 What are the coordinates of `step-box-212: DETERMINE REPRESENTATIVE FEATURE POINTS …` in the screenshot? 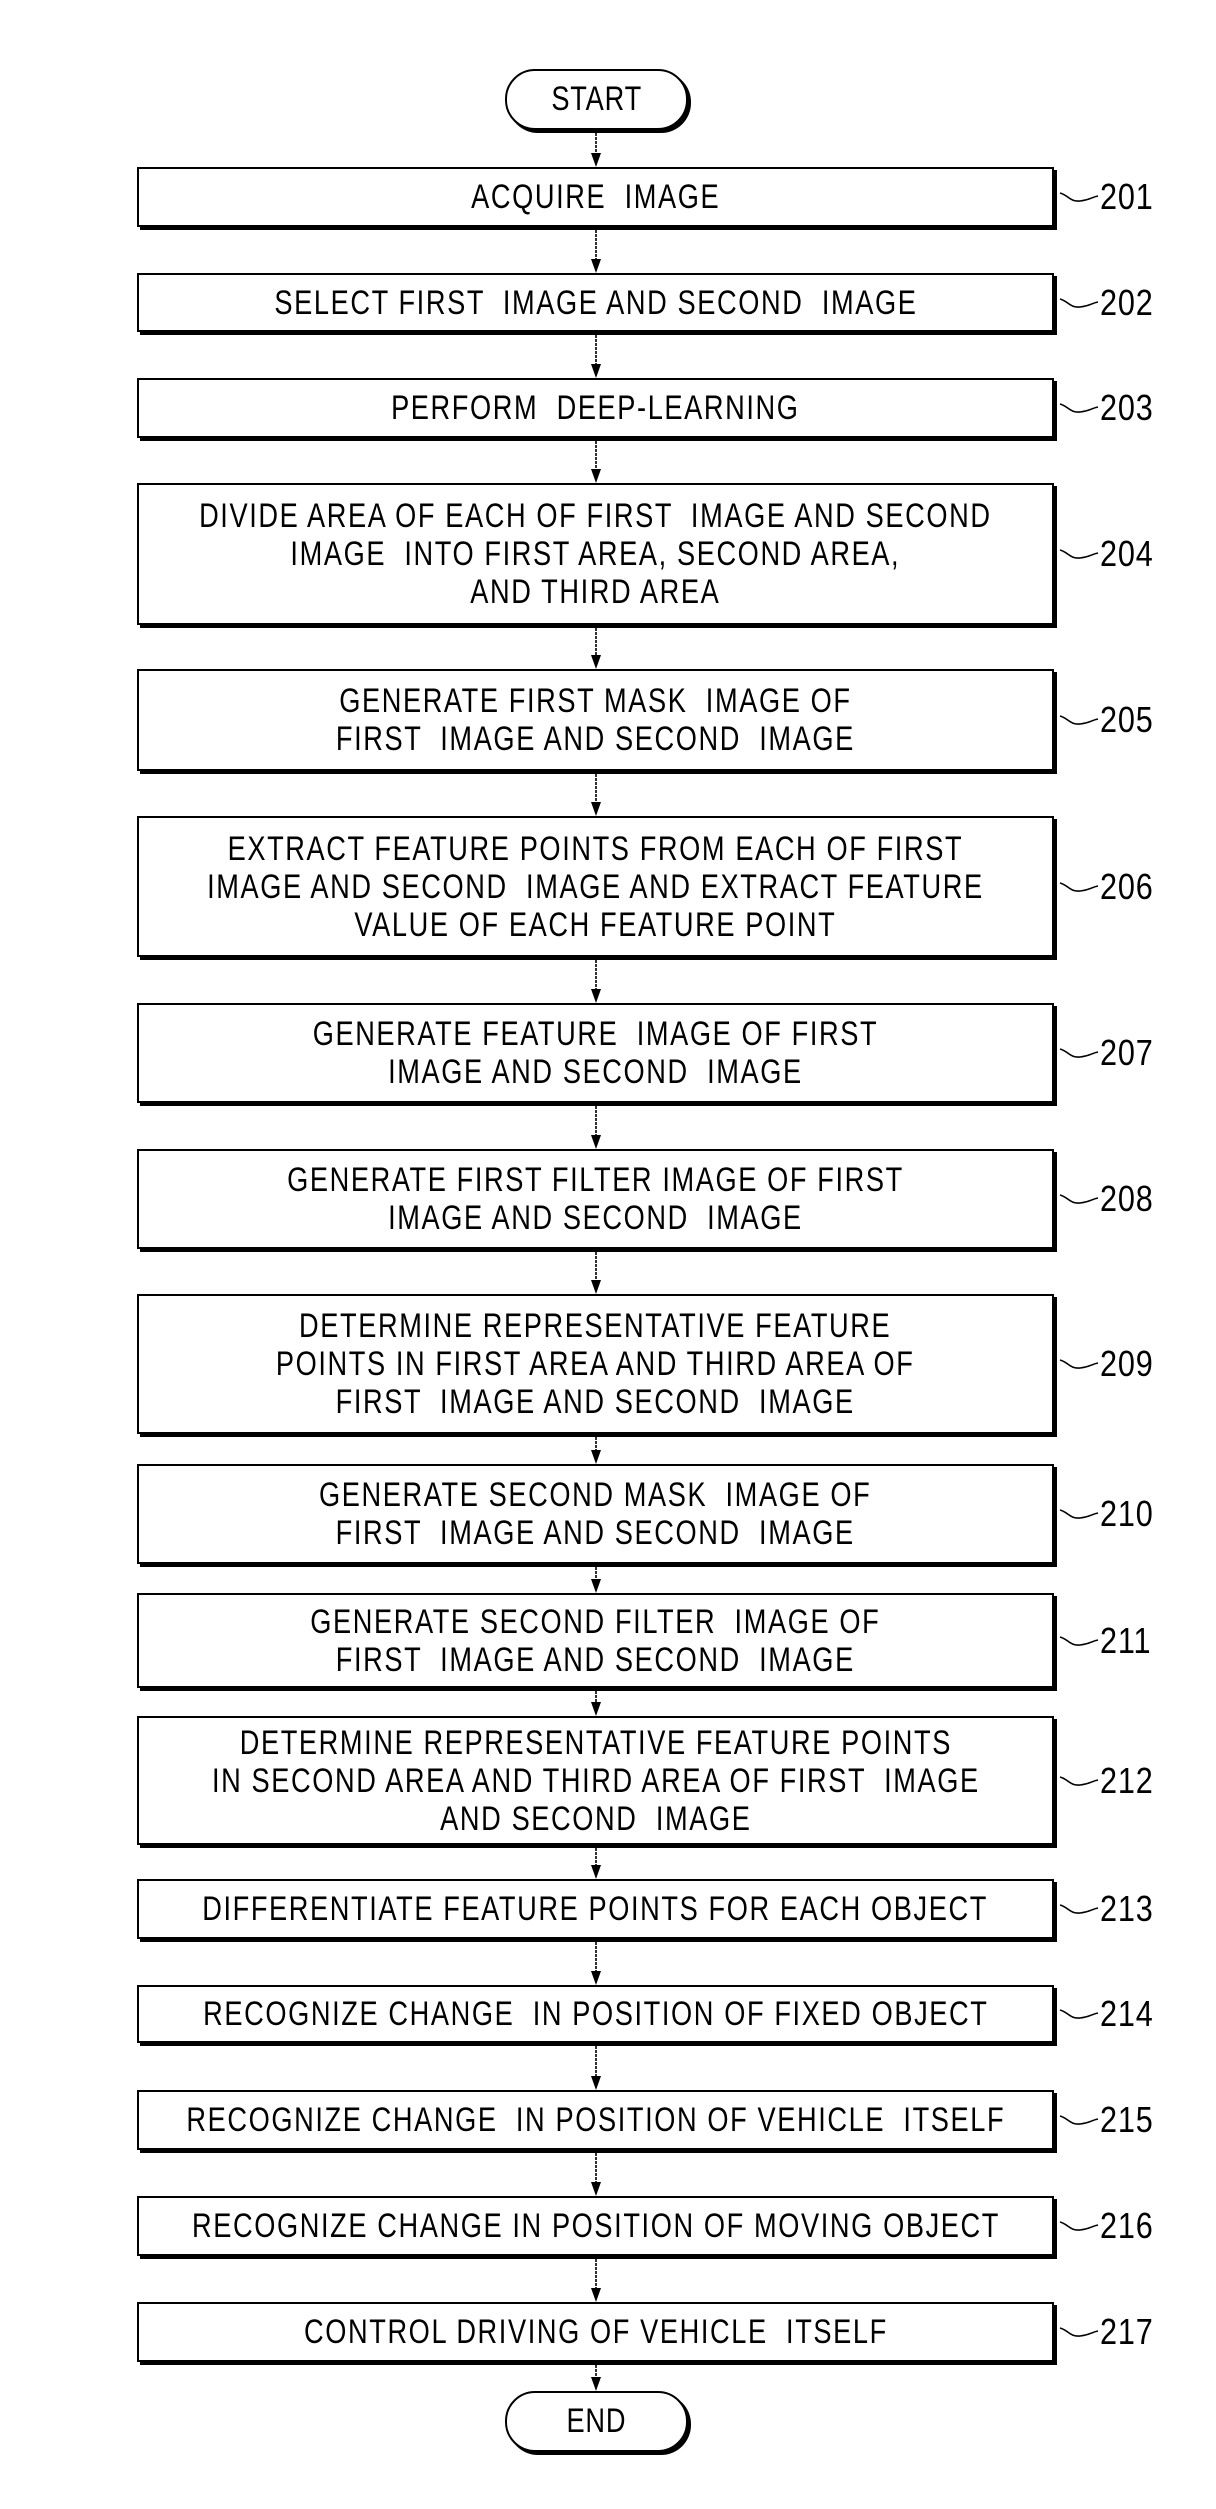 It's located at (595, 1780).